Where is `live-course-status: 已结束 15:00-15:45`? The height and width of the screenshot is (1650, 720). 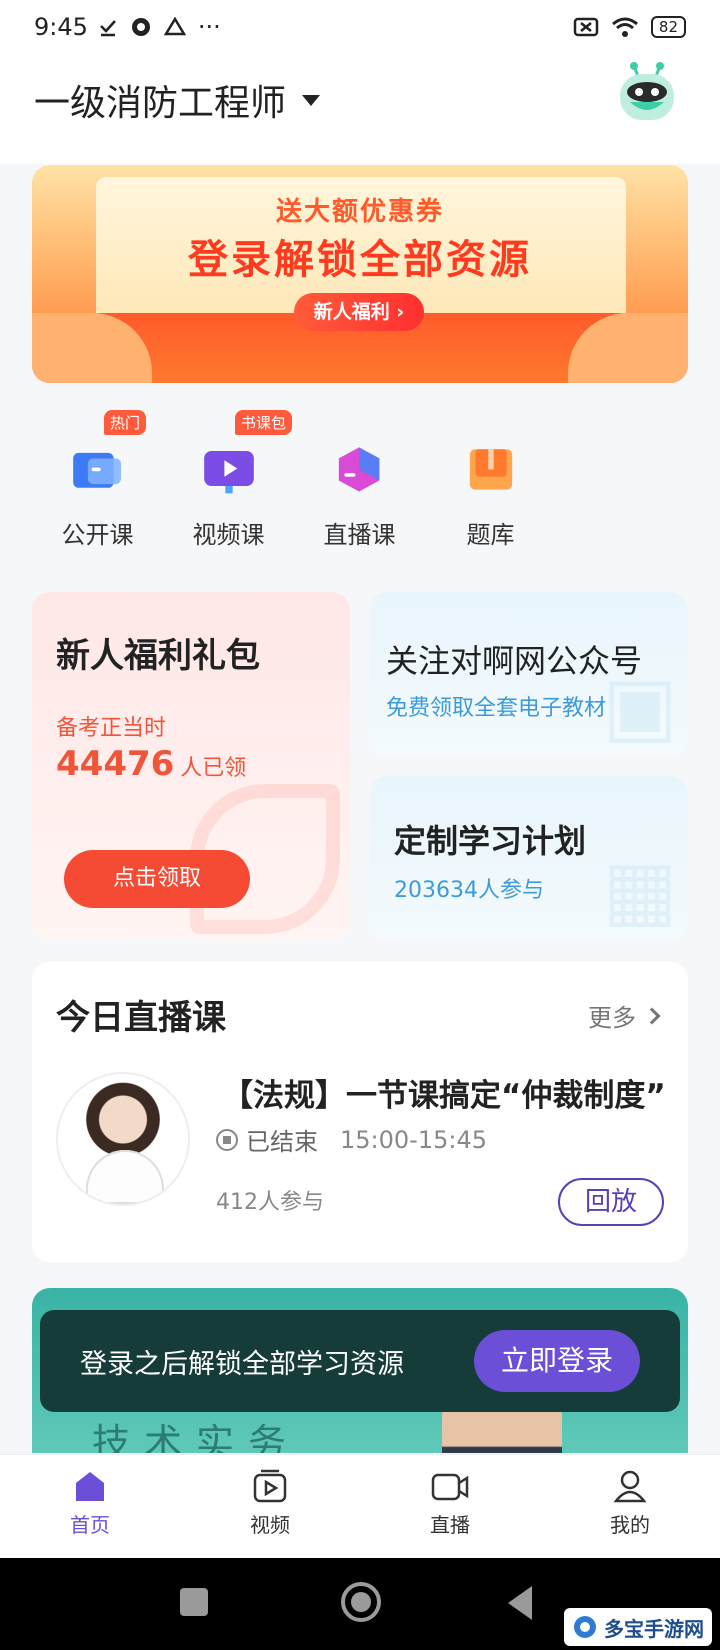
live-course-status: 已结束 15:00-15:45 is located at coordinates (351, 1139).